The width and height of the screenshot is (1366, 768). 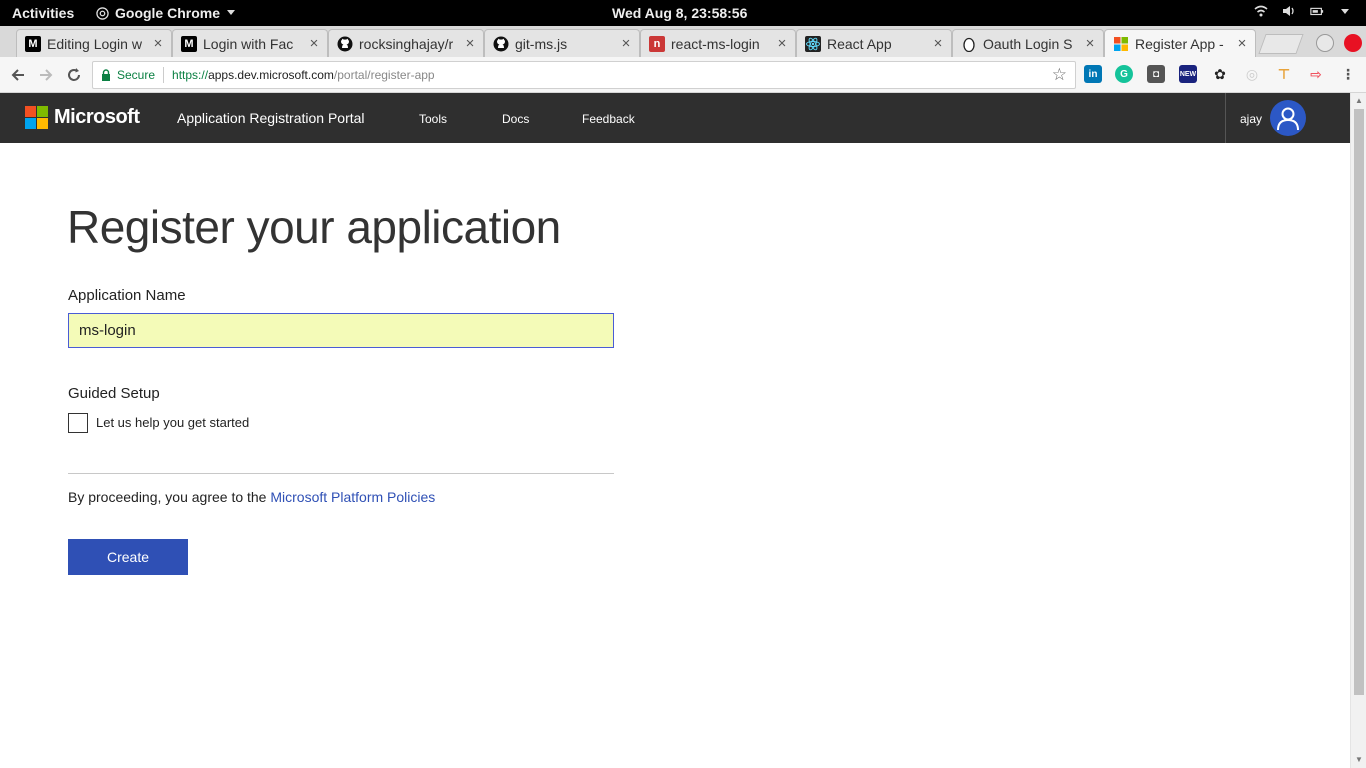 I want to click on create-button: Create, so click(x=128, y=557).